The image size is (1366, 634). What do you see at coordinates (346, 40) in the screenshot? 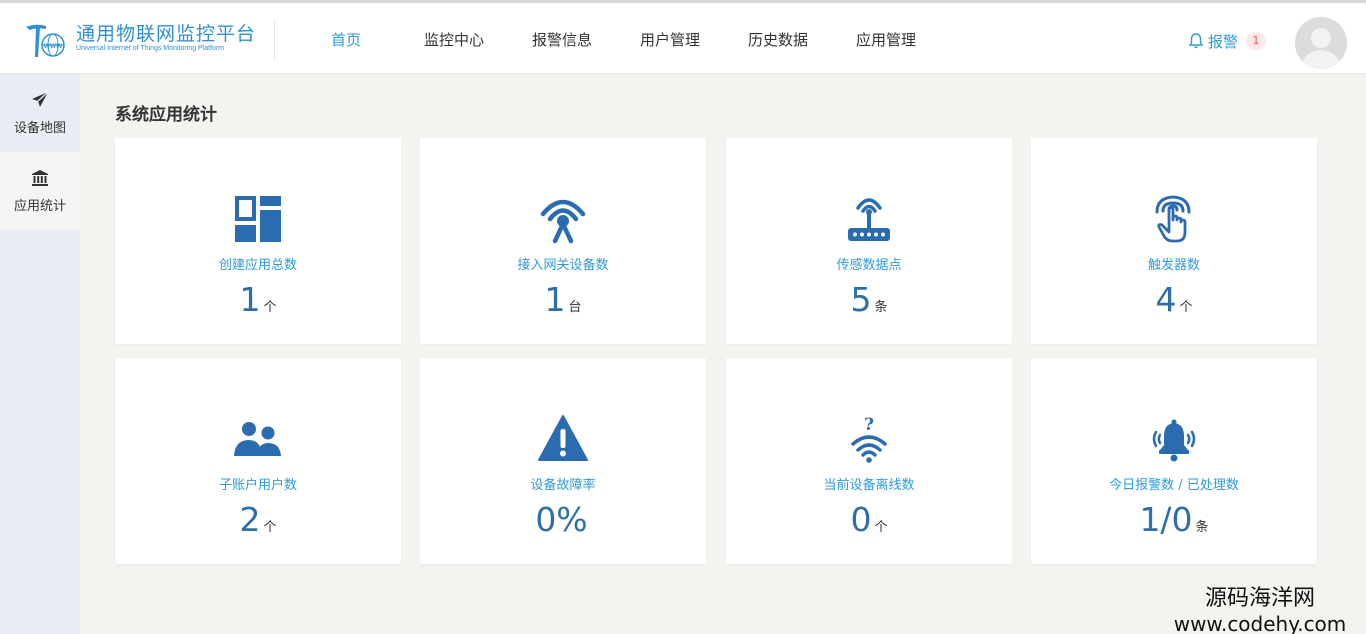
I see `nav-item-home: 首页` at bounding box center [346, 40].